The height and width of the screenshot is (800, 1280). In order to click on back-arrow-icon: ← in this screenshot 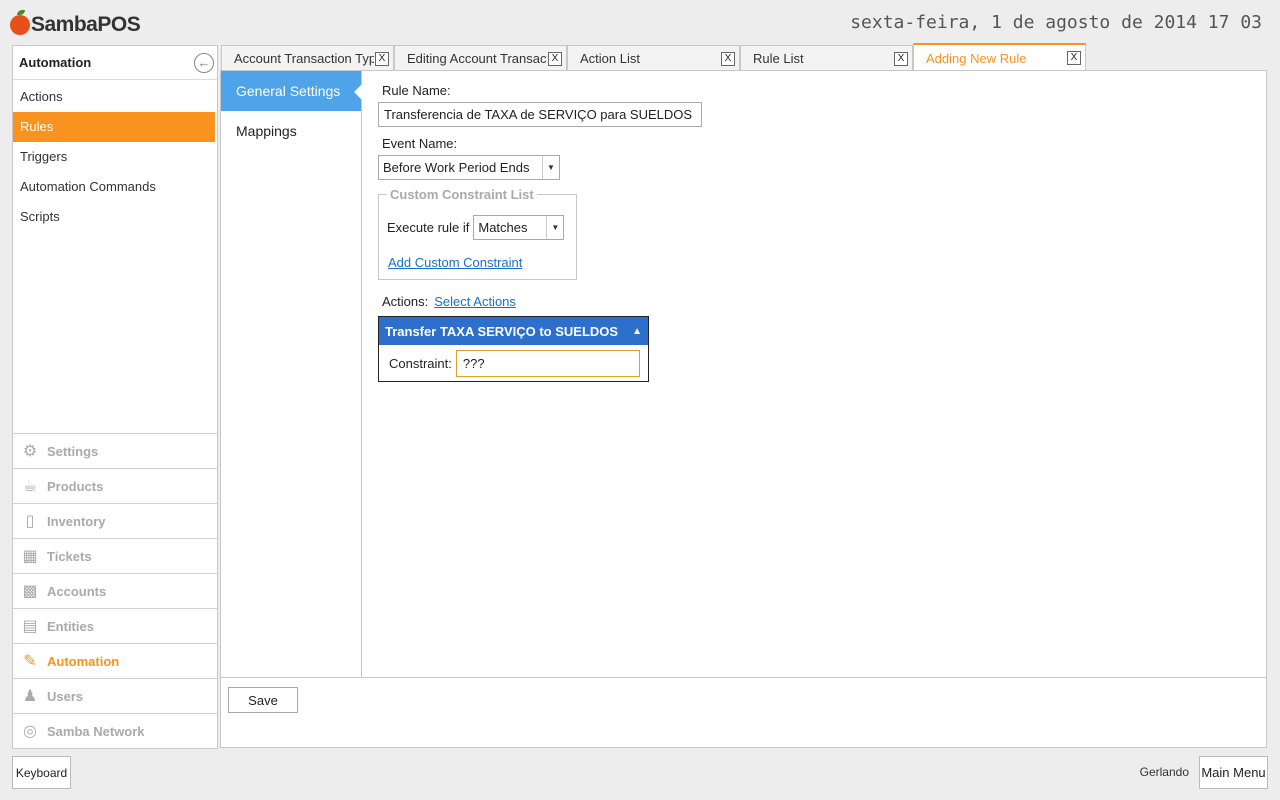, I will do `click(204, 62)`.